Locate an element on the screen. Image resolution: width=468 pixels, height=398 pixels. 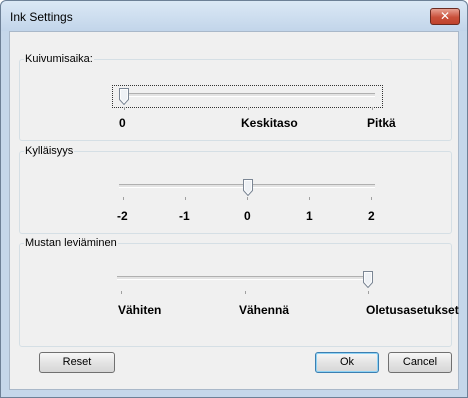
black-spread-tick-label: Vähiten is located at coordinates (140, 310).